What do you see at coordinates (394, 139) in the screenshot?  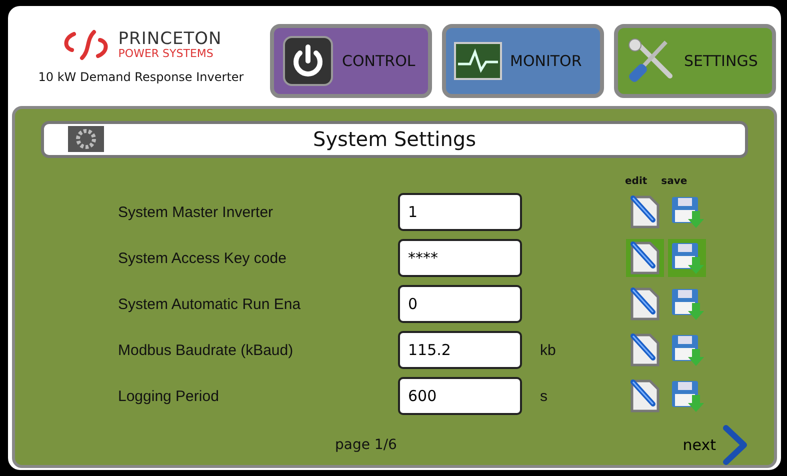 I see `page-title: System Settings` at bounding box center [394, 139].